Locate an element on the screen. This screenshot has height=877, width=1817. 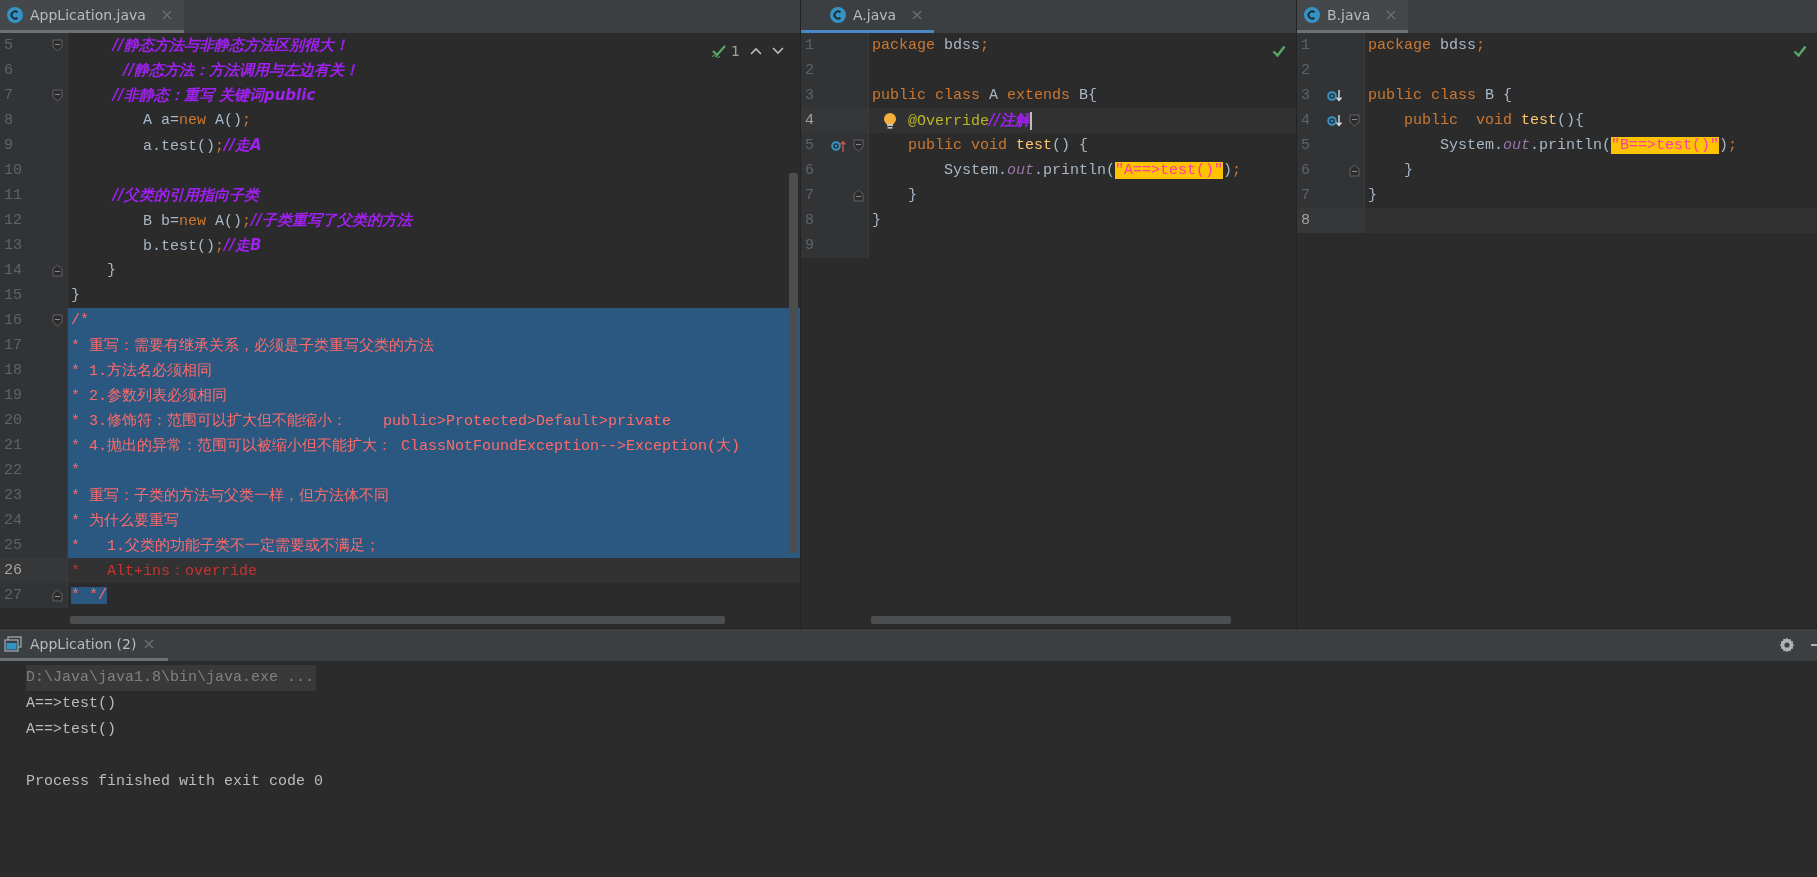
console-line: Process finished with exit code 0 is located at coordinates (175, 782).